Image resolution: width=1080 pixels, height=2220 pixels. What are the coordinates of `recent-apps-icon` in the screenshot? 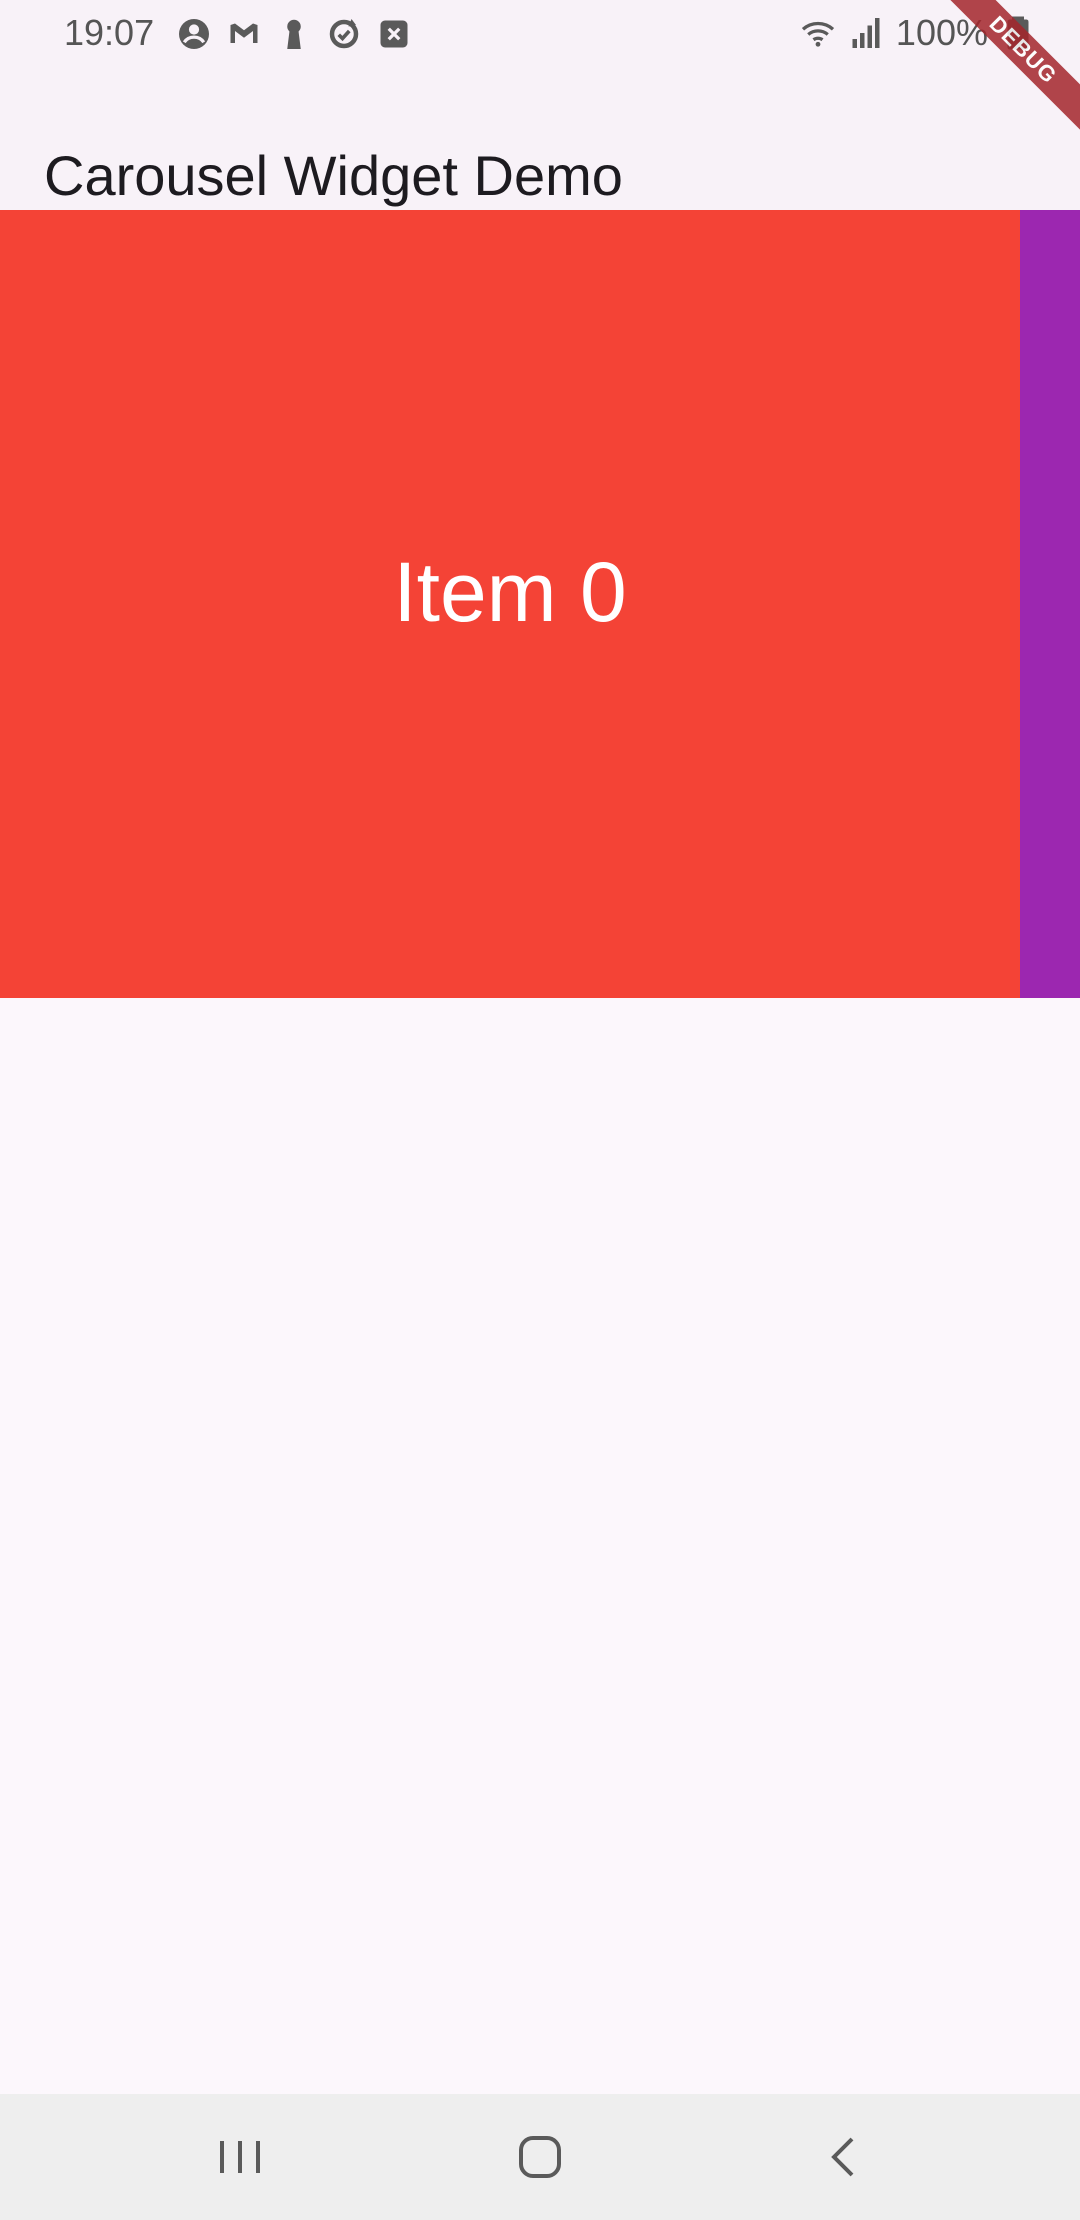 It's located at (240, 2157).